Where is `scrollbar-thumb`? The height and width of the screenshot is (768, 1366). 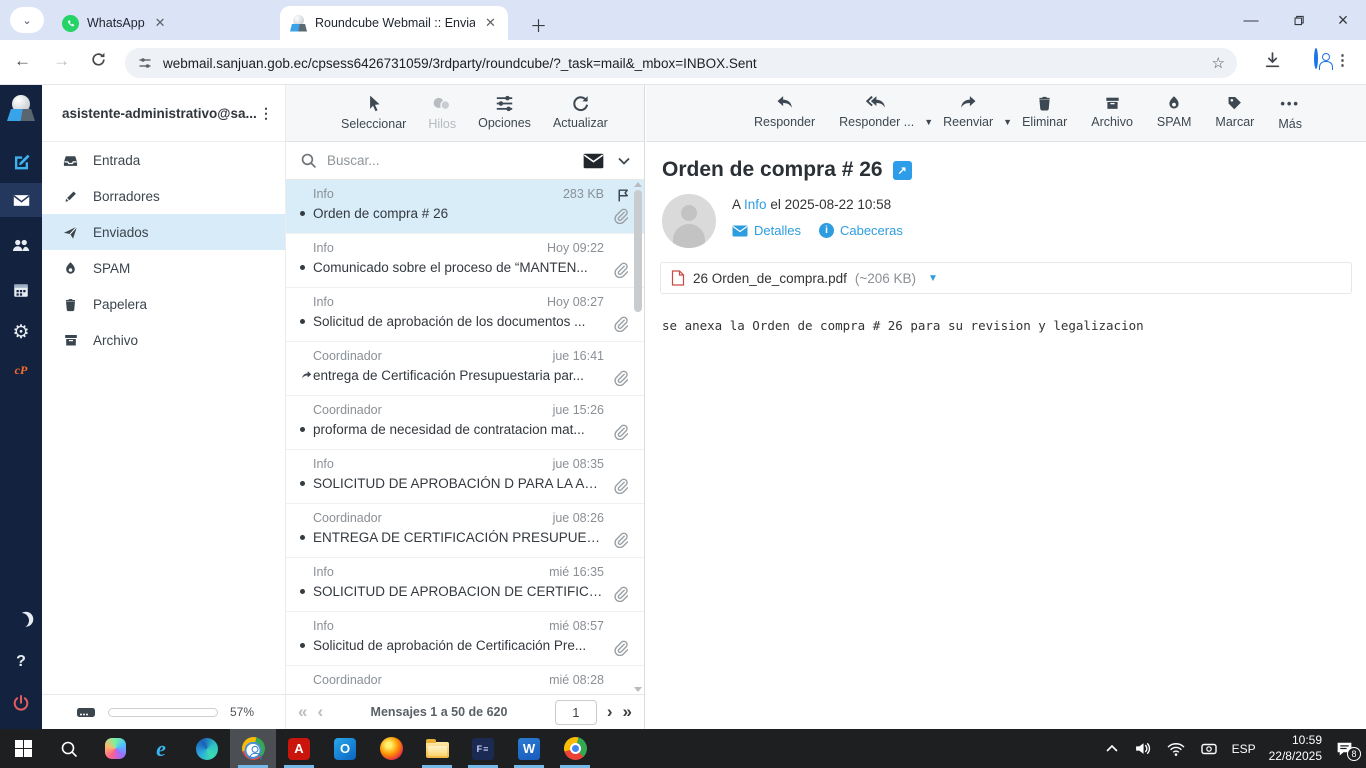
scrollbar-thumb is located at coordinates (638, 251).